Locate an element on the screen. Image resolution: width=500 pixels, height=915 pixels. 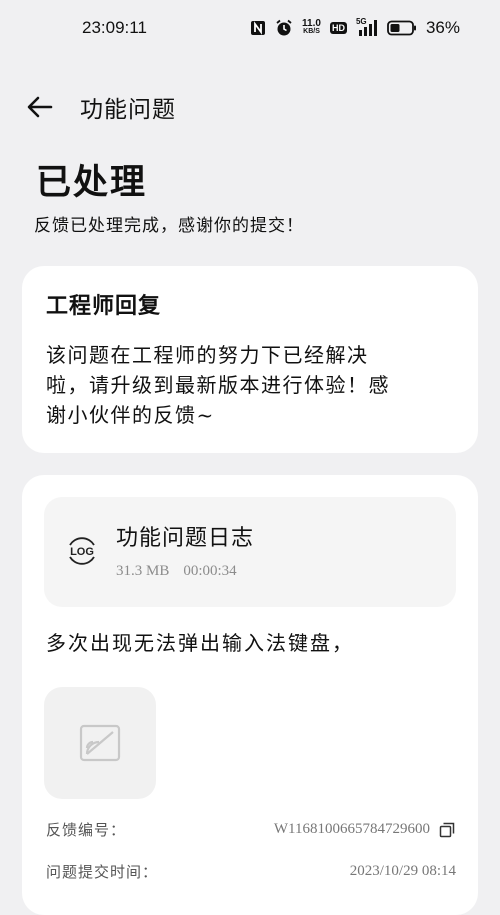
feedback-id-value: W1168100665784729600 is located at coordinates (351, 829).